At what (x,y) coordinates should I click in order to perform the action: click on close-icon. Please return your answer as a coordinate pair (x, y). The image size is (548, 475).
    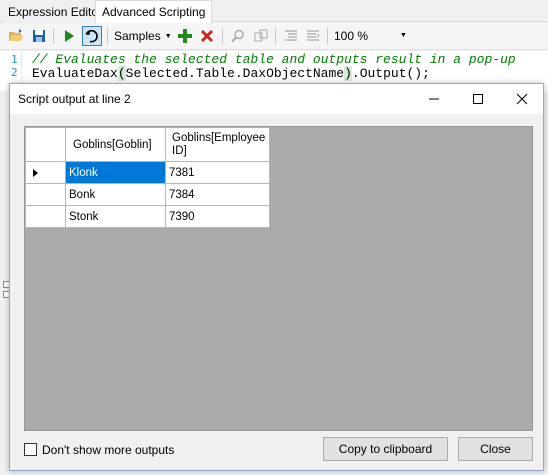
    Looking at the image, I should click on (522, 99).